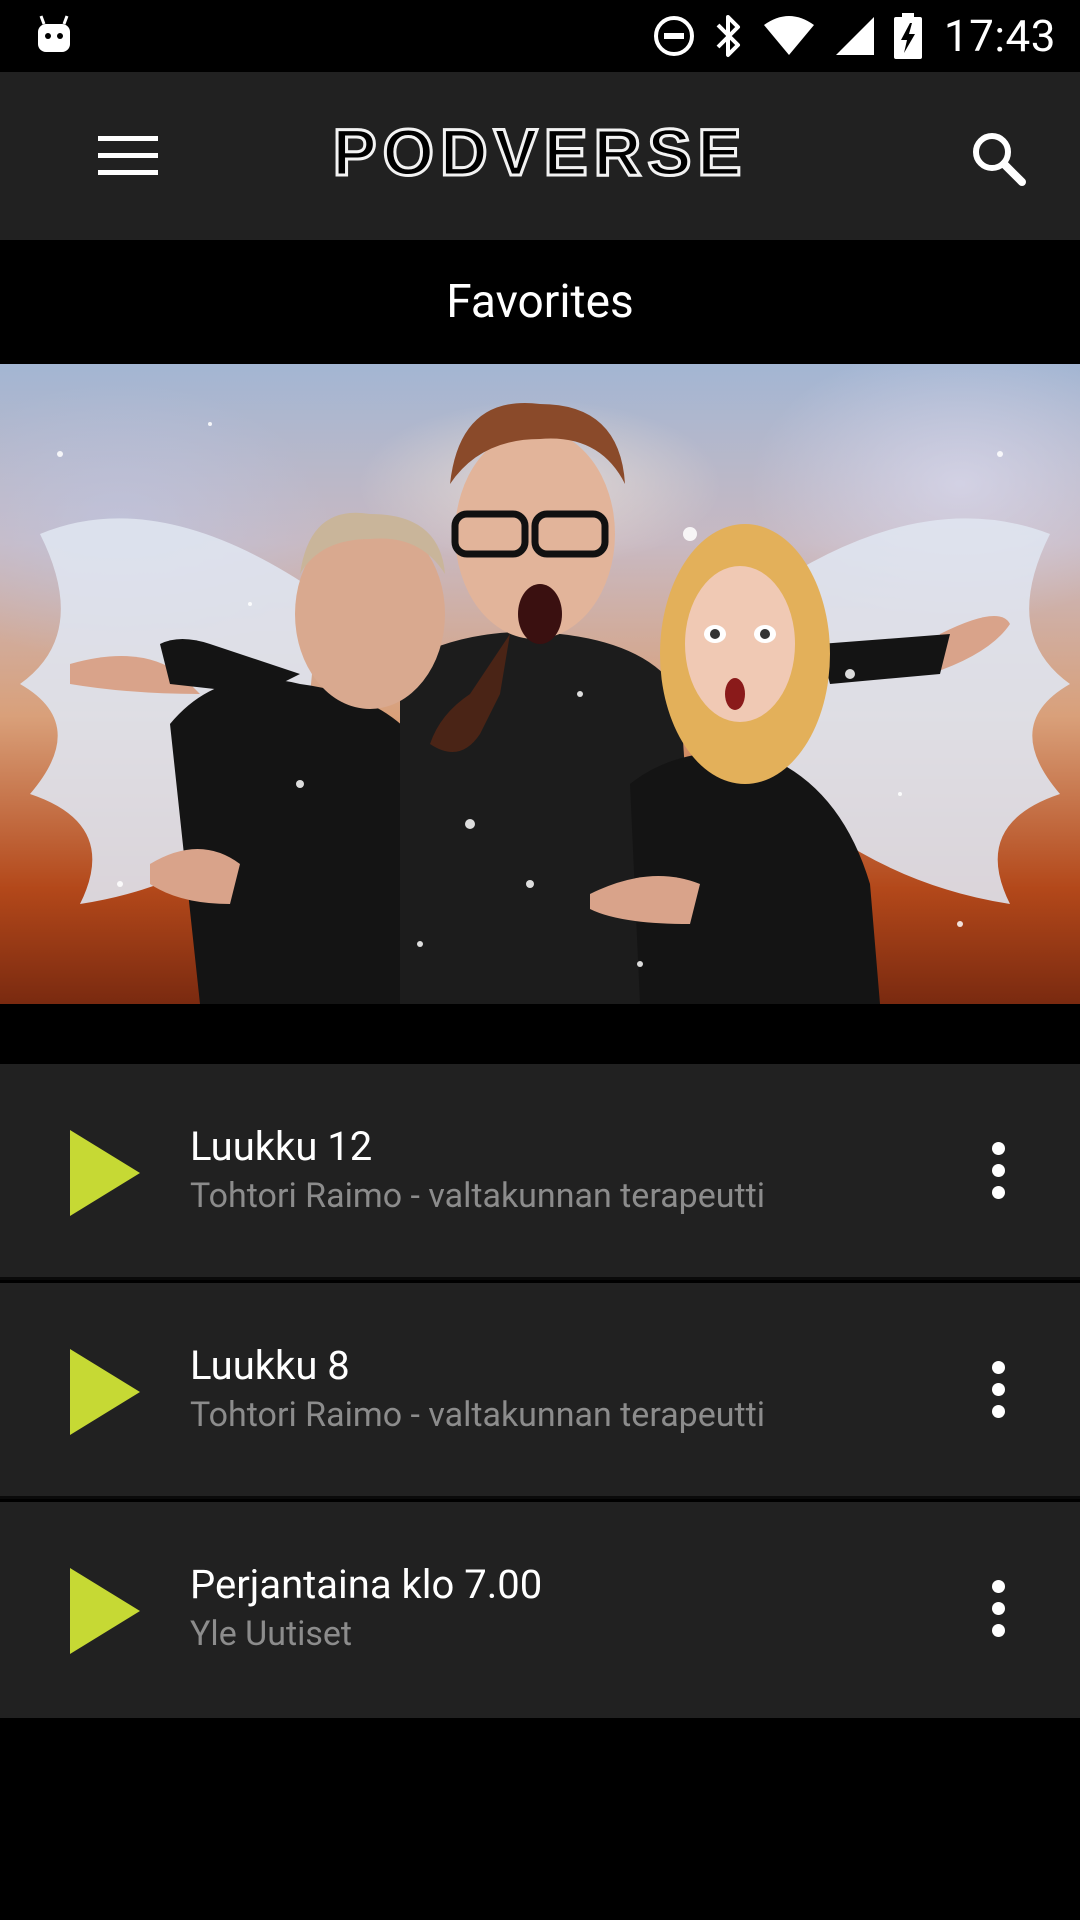 The image size is (1080, 1920). What do you see at coordinates (271, 1634) in the screenshot?
I see `episode-podcast: Yle Uutiset` at bounding box center [271, 1634].